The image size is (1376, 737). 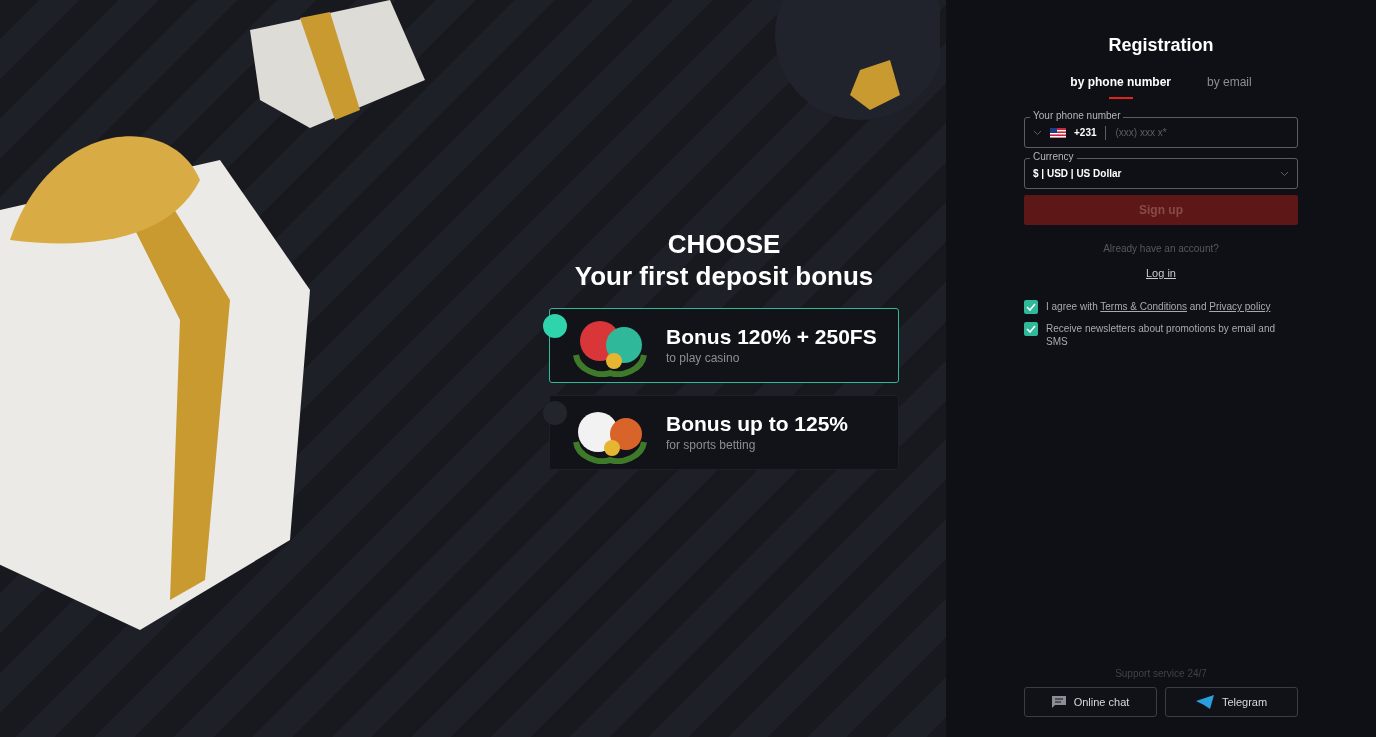 I want to click on bonus-option: Bonus up to 125% for sports betting, so click(x=724, y=432).